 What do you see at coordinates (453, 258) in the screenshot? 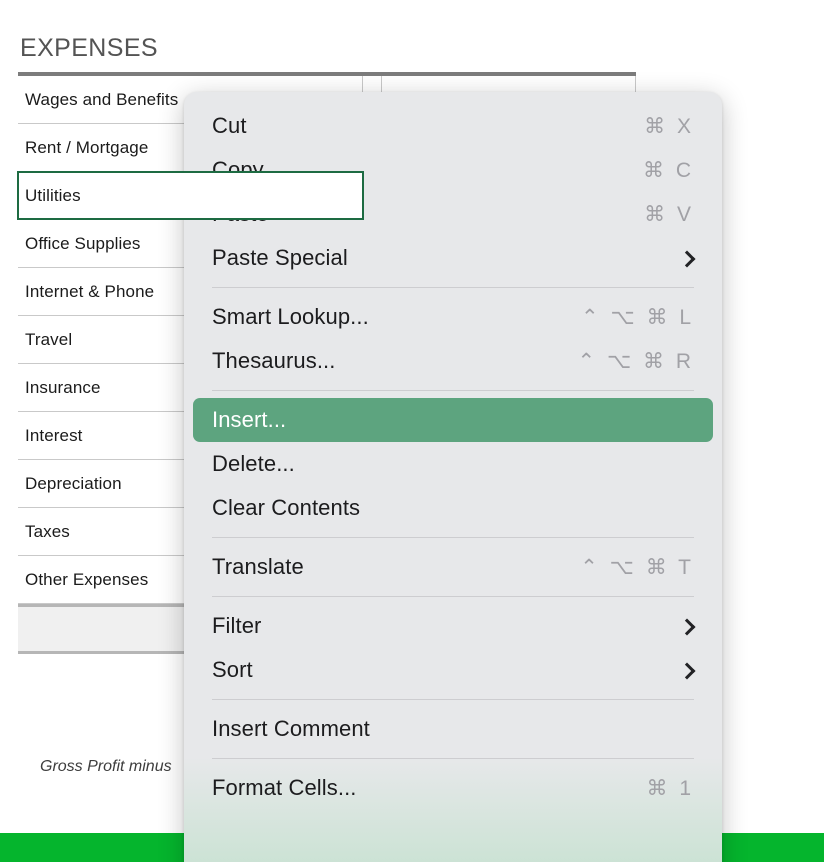
I see `menu-item-paste-special: Paste Special` at bounding box center [453, 258].